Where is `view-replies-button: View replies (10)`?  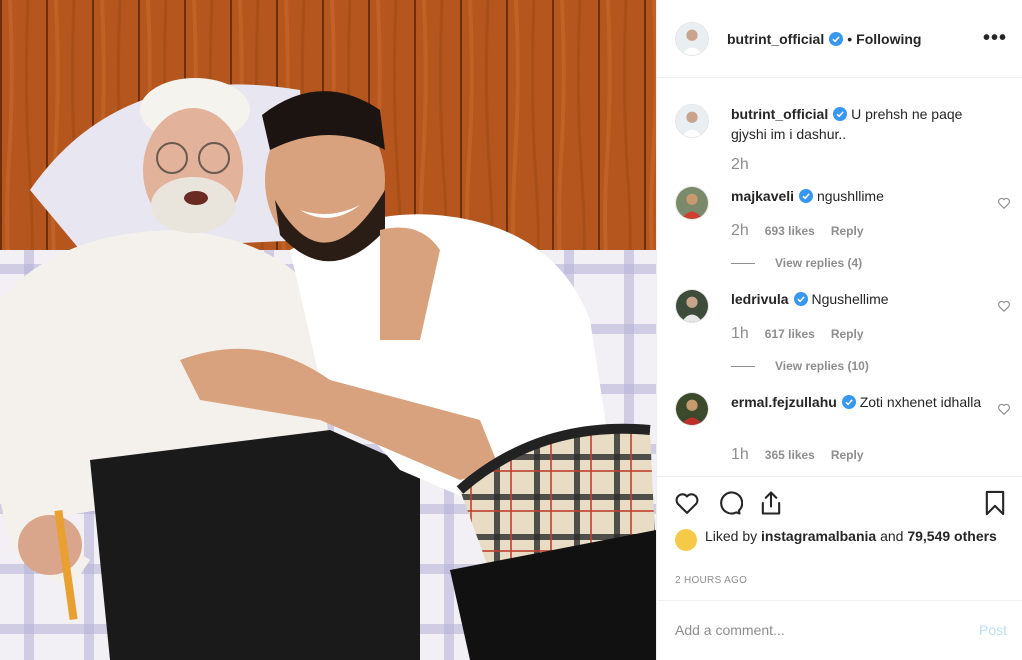
view-replies-button: View replies (10) is located at coordinates (800, 366).